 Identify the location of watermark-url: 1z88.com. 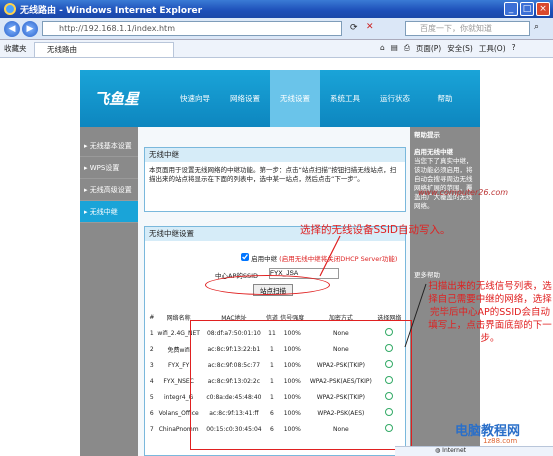
(500, 441).